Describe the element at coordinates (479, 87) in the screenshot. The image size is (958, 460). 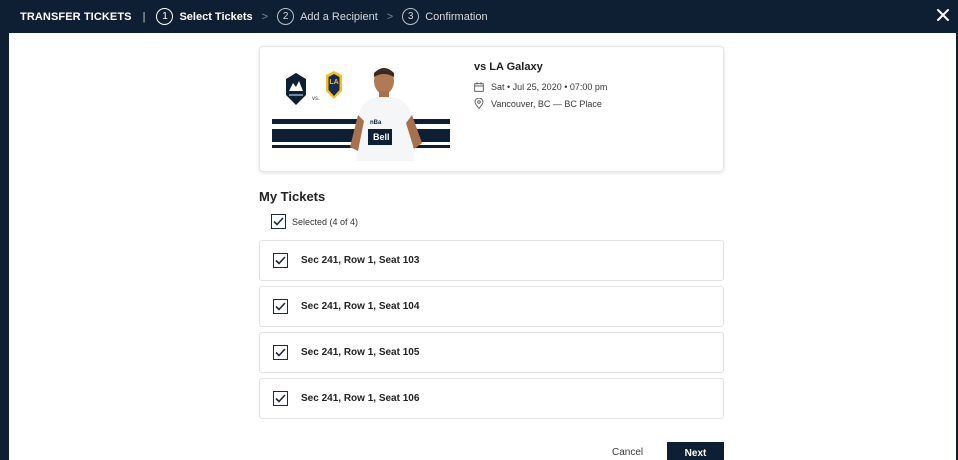
I see `calendar-icon` at that location.